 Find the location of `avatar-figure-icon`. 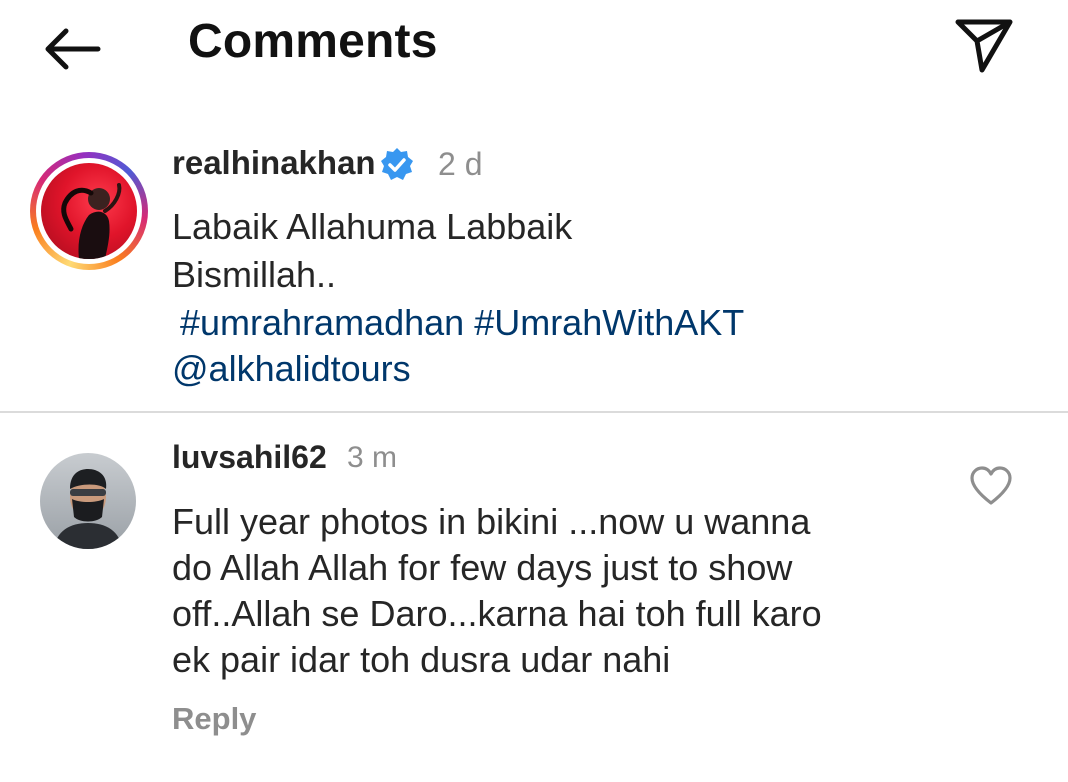

avatar-figure-icon is located at coordinates (91, 221).